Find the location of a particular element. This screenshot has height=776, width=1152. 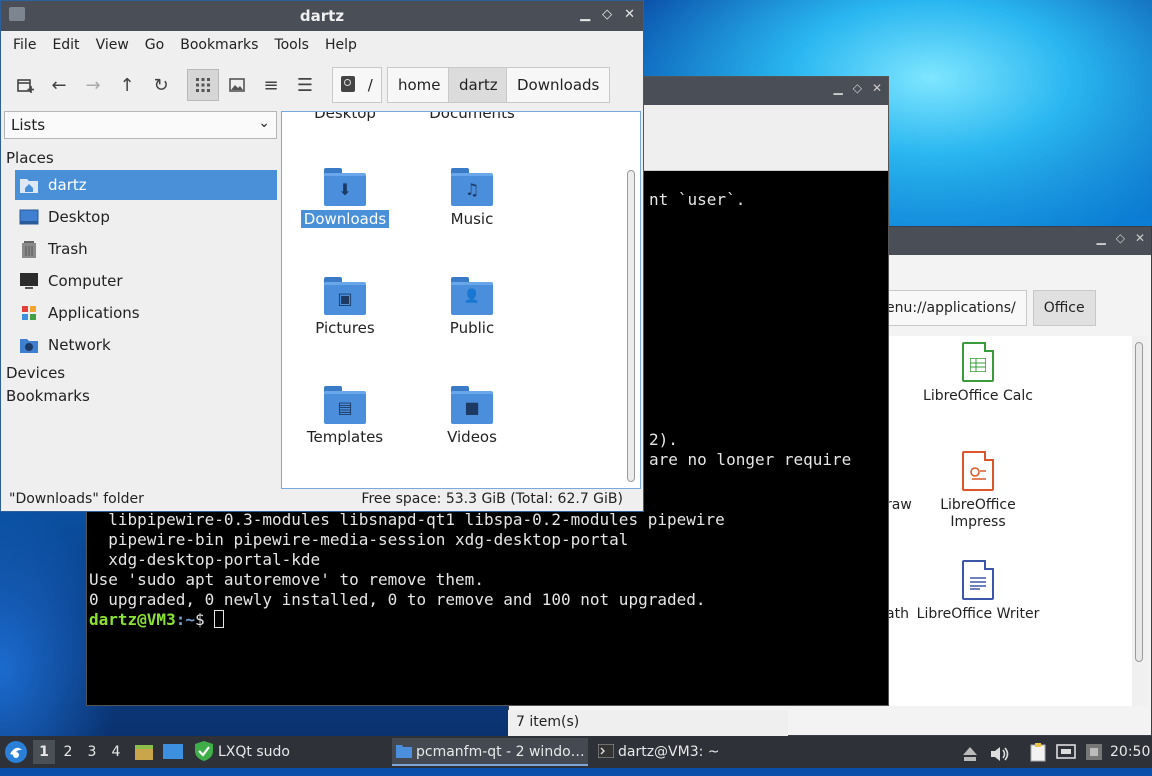

devices-header: Devices is located at coordinates (35, 373).